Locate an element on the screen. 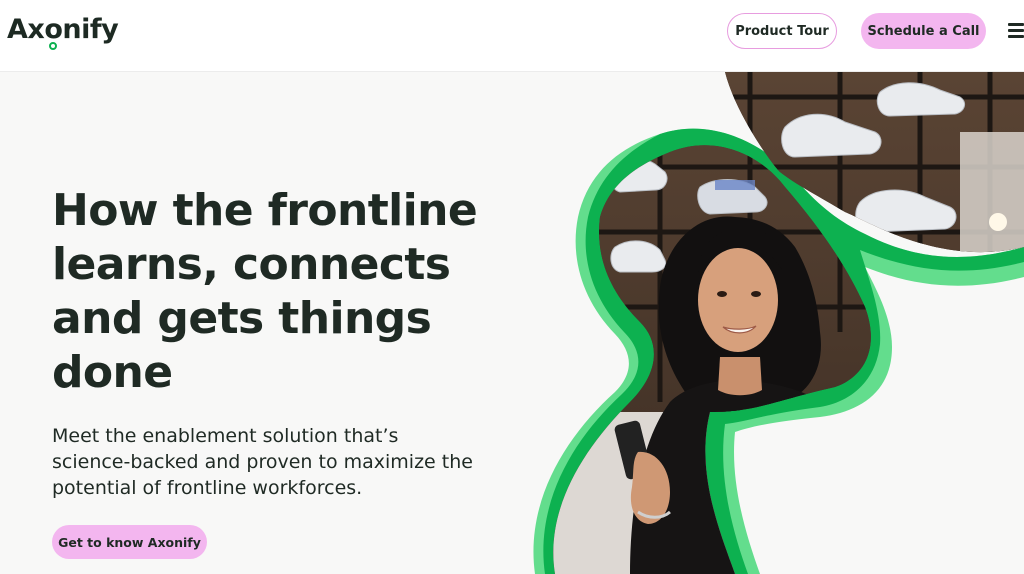 Image resolution: width=1024 pixels, height=574 pixels. hamburger-menu-icon is located at coordinates (1016, 30).